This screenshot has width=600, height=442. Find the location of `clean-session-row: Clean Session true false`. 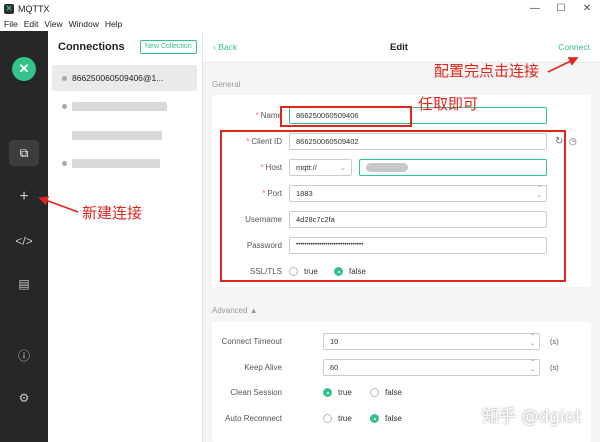

clean-session-row: Clean Session true false is located at coordinates (401, 393).